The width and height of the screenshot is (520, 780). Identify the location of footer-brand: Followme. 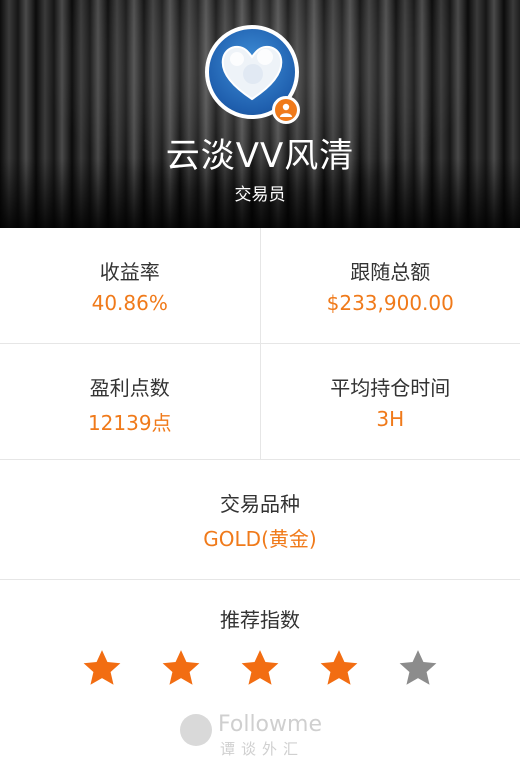
(270, 724).